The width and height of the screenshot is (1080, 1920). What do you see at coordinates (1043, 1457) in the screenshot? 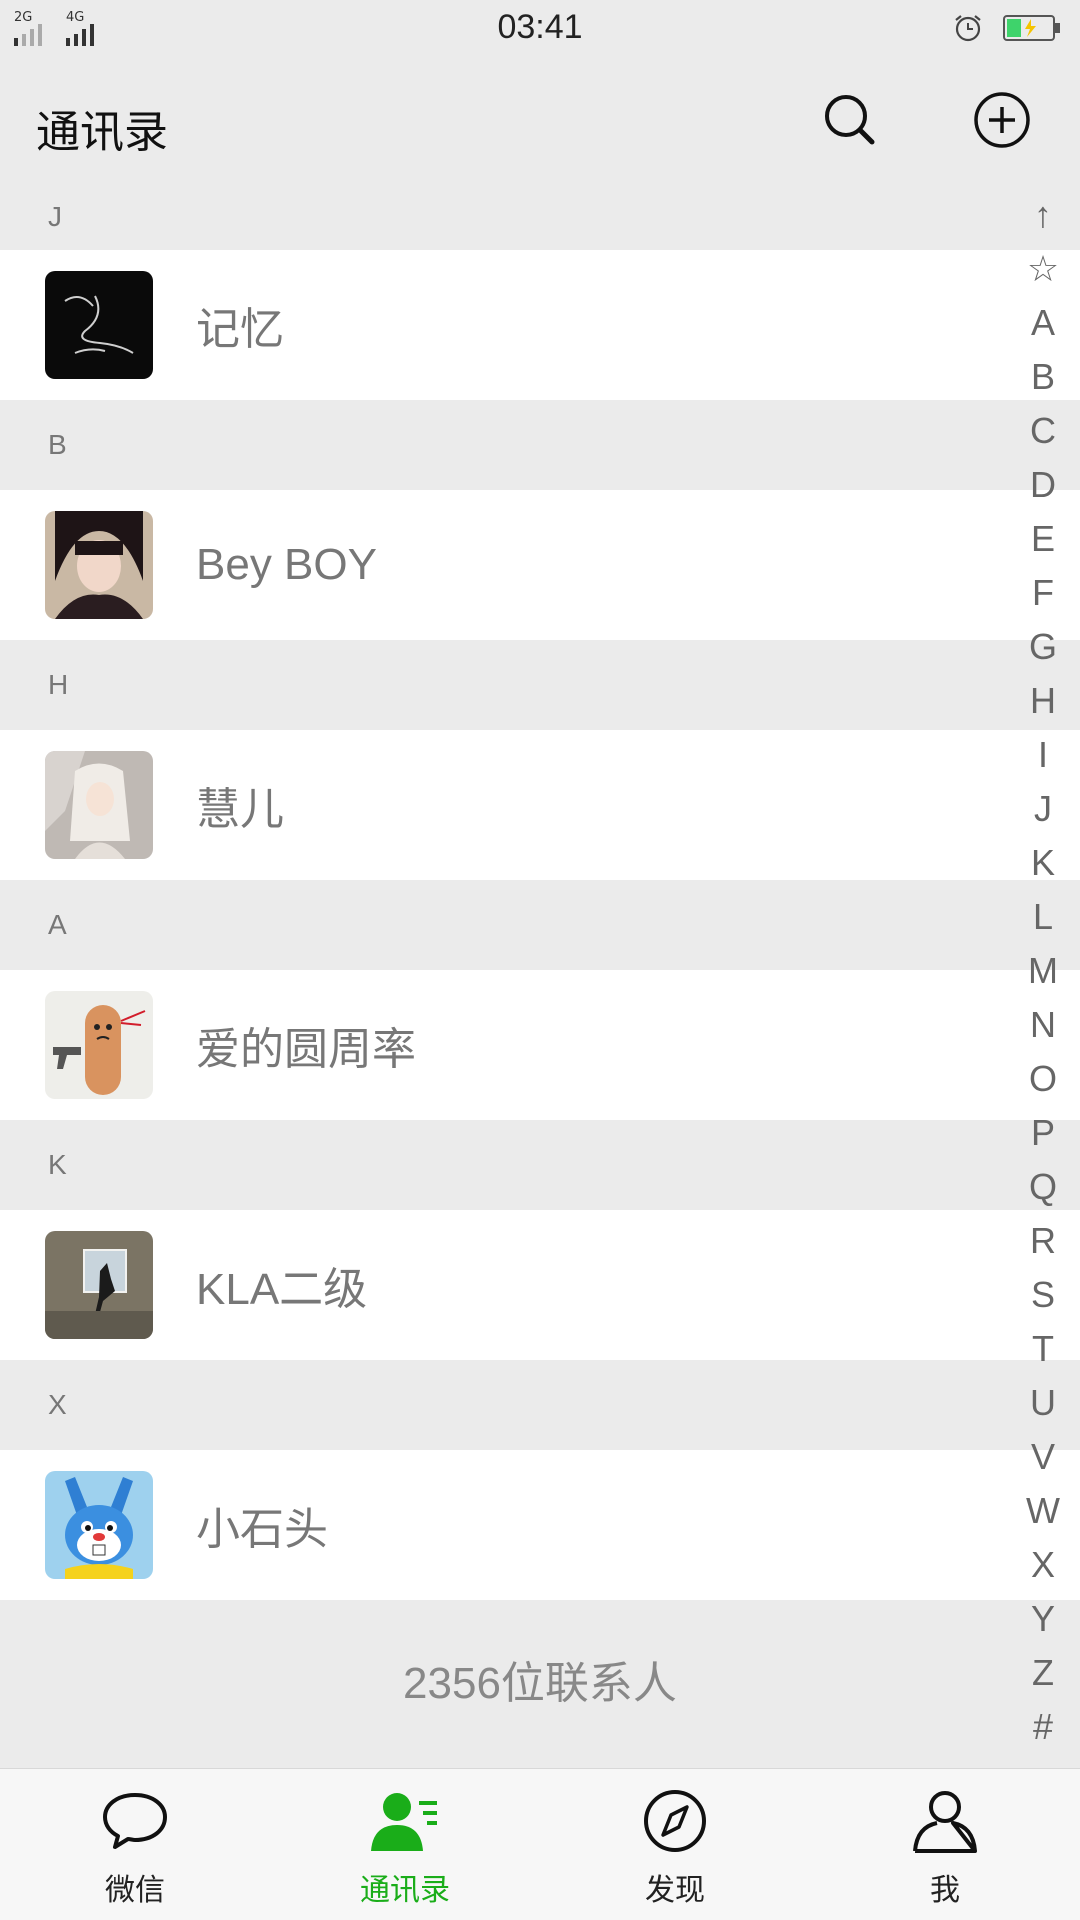
I see `index-item: V` at bounding box center [1043, 1457].